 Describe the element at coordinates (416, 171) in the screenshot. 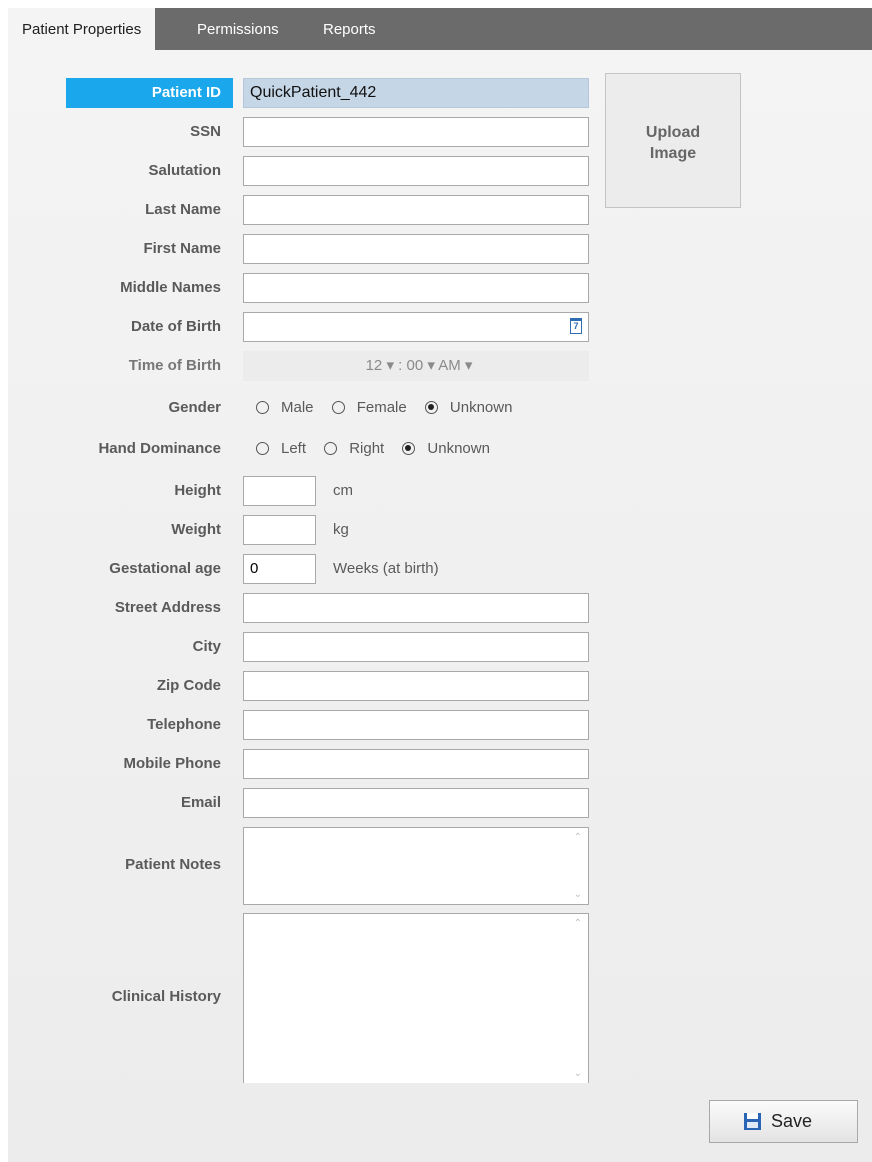

I see `salutation-field` at that location.